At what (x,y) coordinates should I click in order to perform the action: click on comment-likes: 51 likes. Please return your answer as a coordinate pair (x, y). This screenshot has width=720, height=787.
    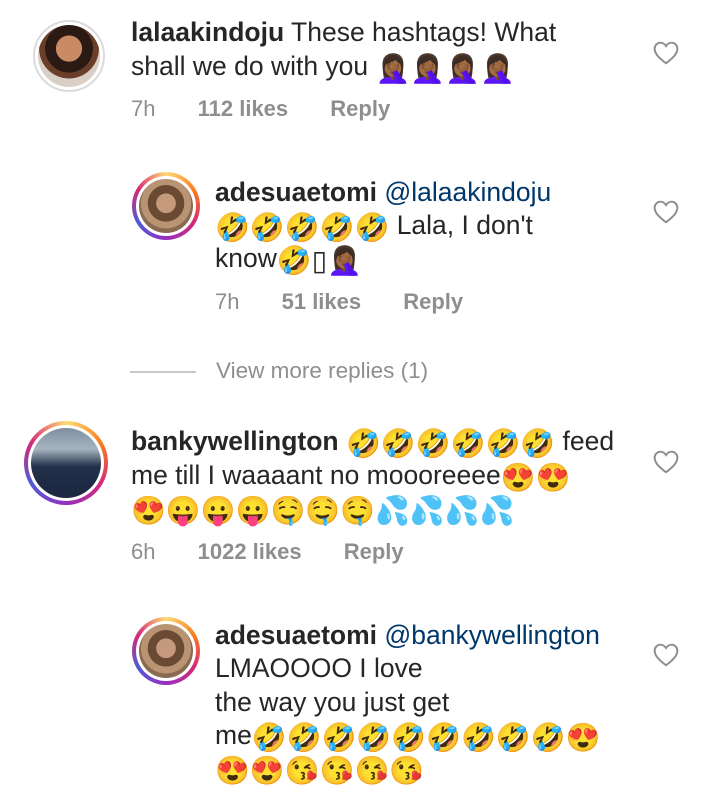
    Looking at the image, I should click on (322, 302).